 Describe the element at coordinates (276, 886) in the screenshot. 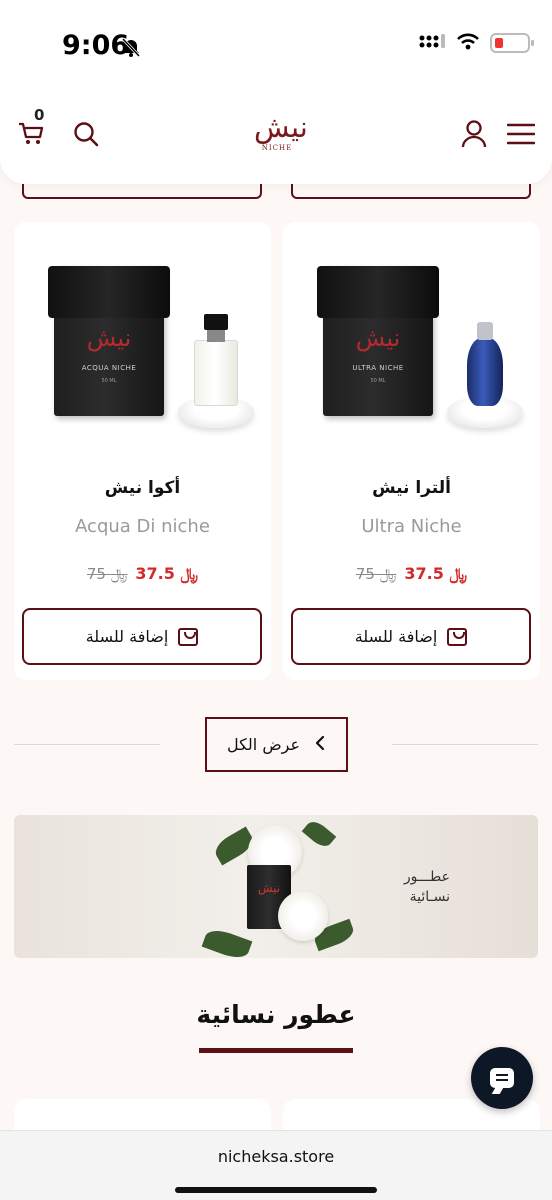

I see `womens-perfume-banner: نيش عطـــور نسـائية` at that location.